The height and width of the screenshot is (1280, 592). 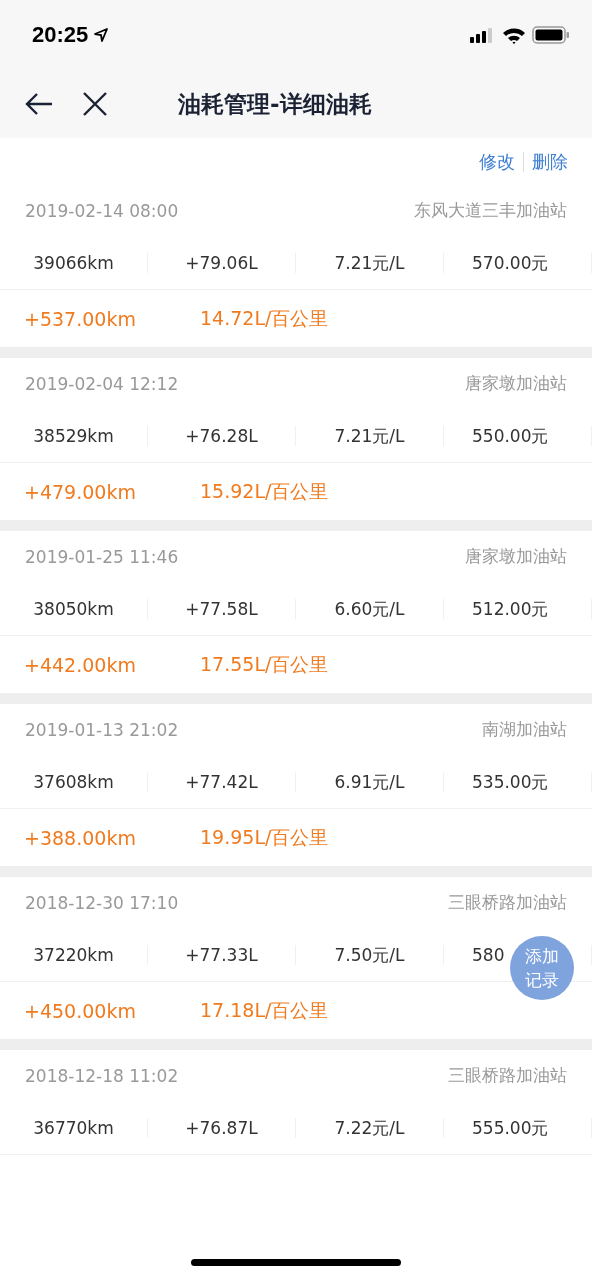 What do you see at coordinates (264, 664) in the screenshot?
I see `consumption-value: 17.55L/百公里` at bounding box center [264, 664].